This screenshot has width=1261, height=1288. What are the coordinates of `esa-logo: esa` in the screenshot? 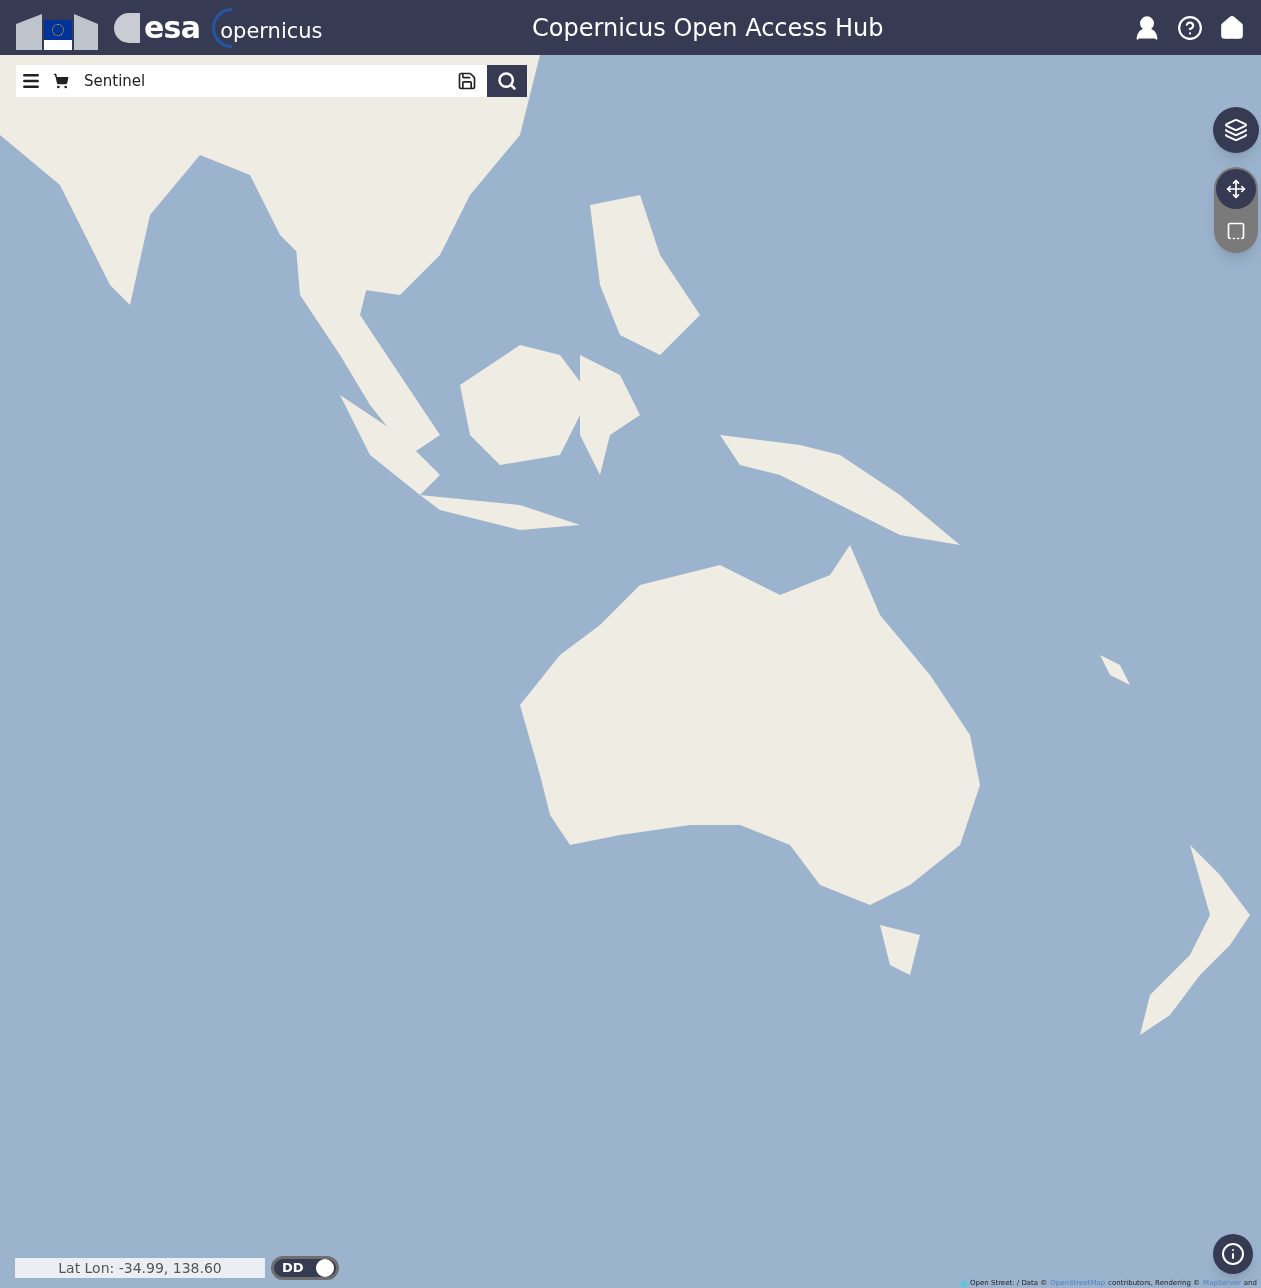 It's located at (157, 27).